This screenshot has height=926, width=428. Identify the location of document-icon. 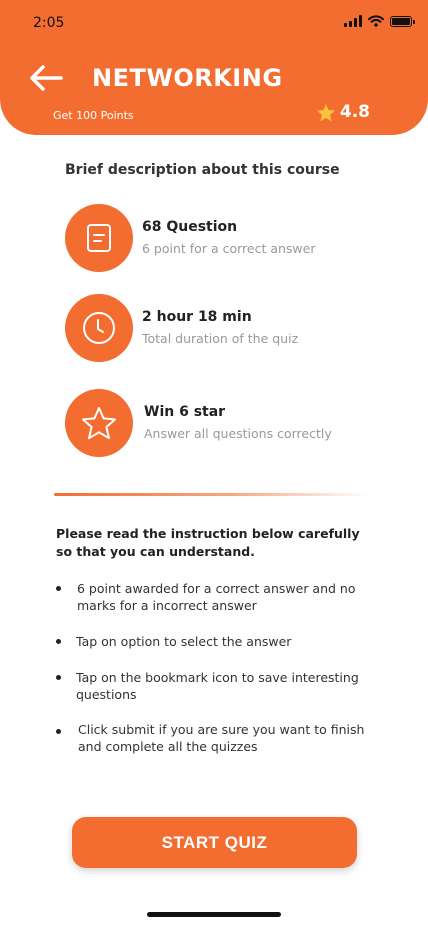
(99, 238).